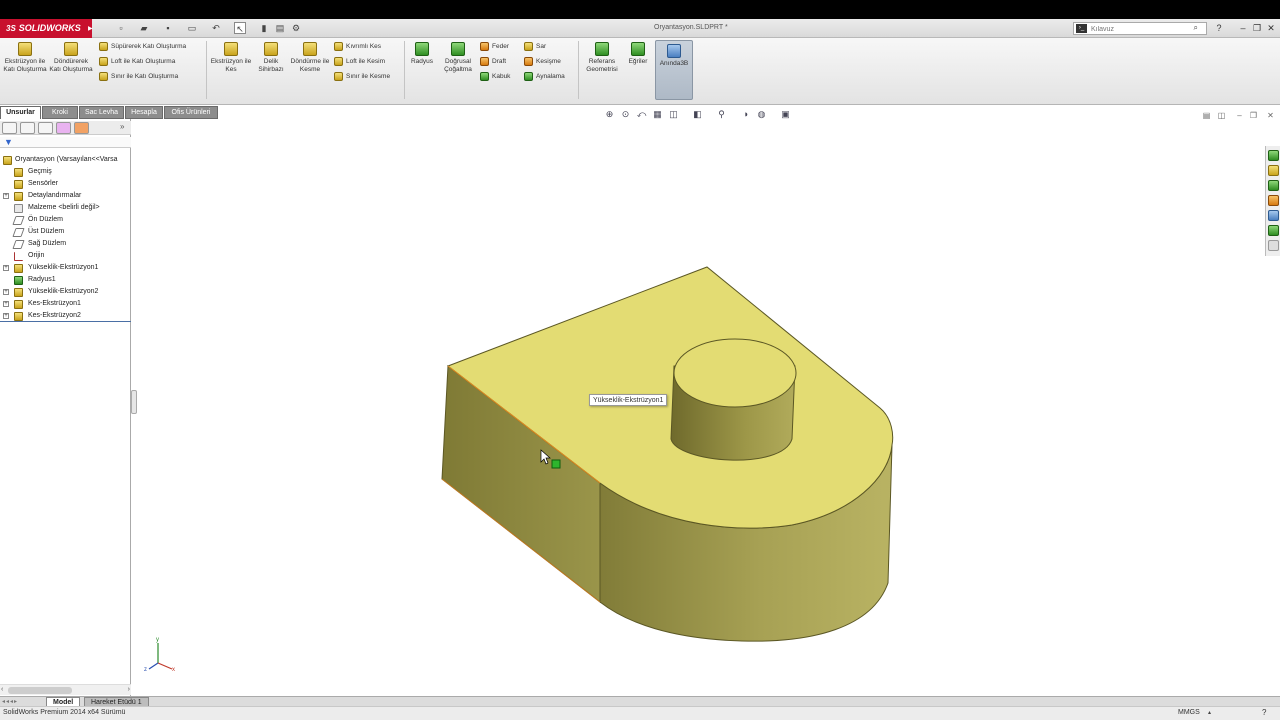  I want to click on print-icon: ▭, so click(192, 28).